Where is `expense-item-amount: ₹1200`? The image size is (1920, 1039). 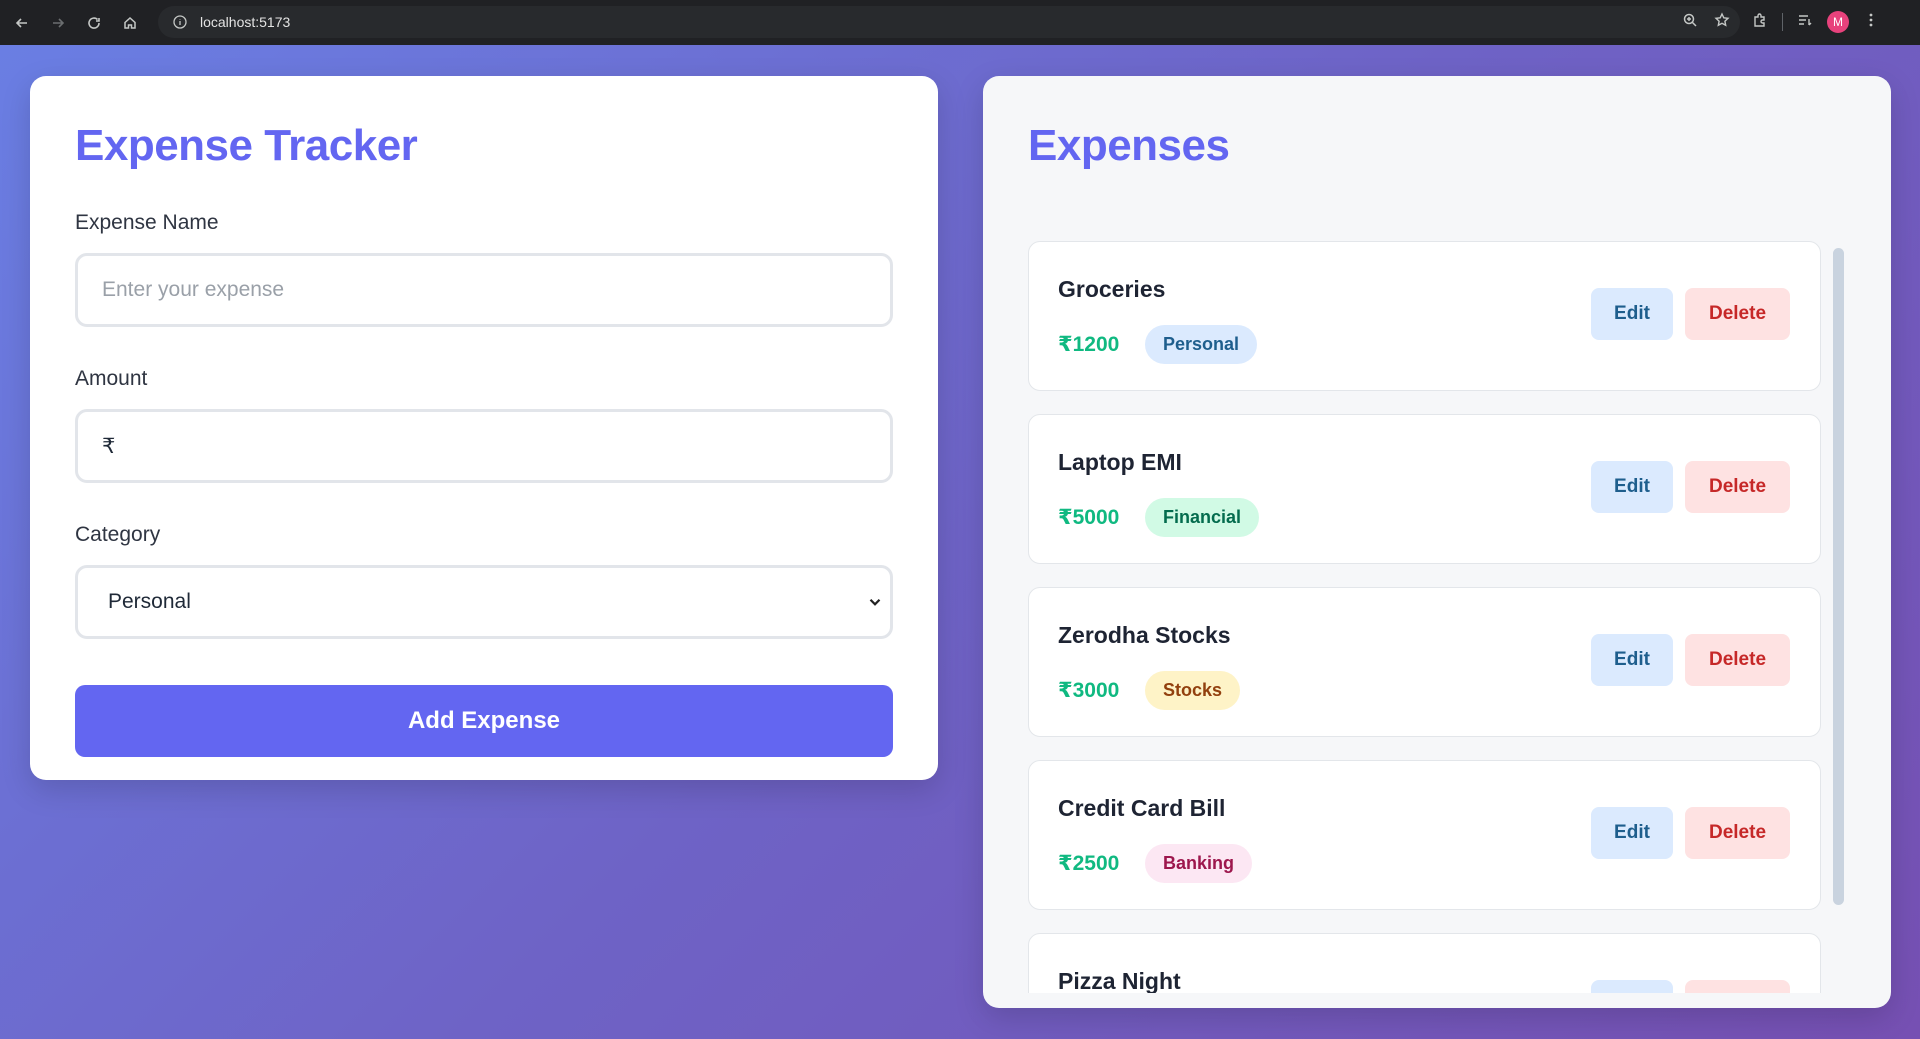
expense-item-amount: ₹1200 is located at coordinates (1089, 344).